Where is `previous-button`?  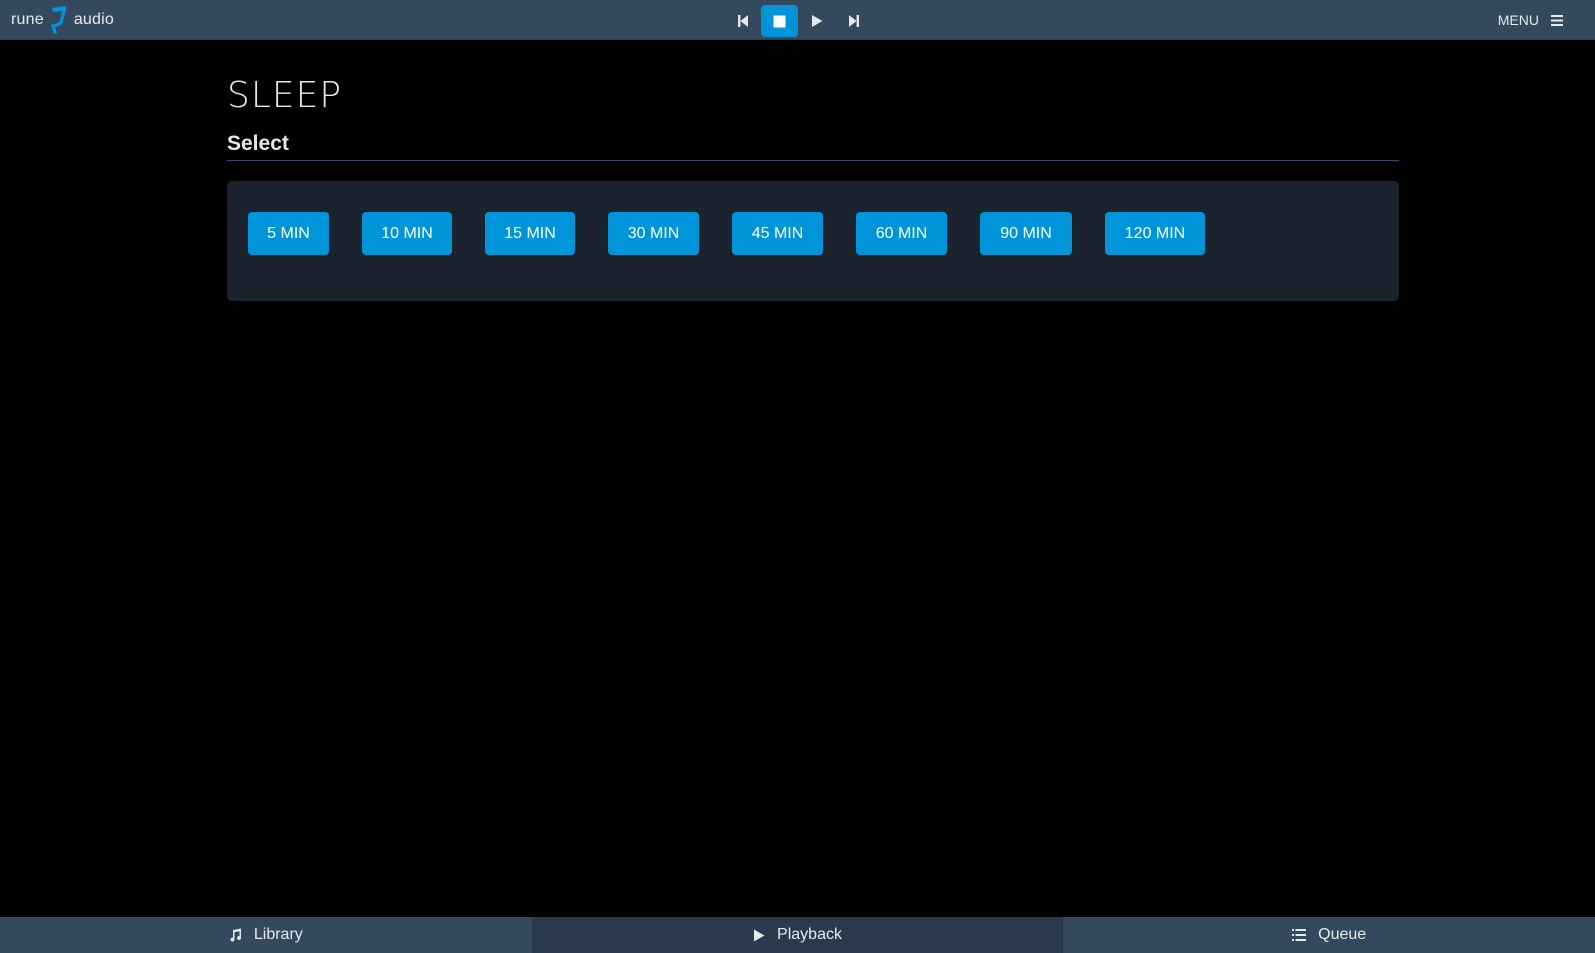
previous-button is located at coordinates (742, 21).